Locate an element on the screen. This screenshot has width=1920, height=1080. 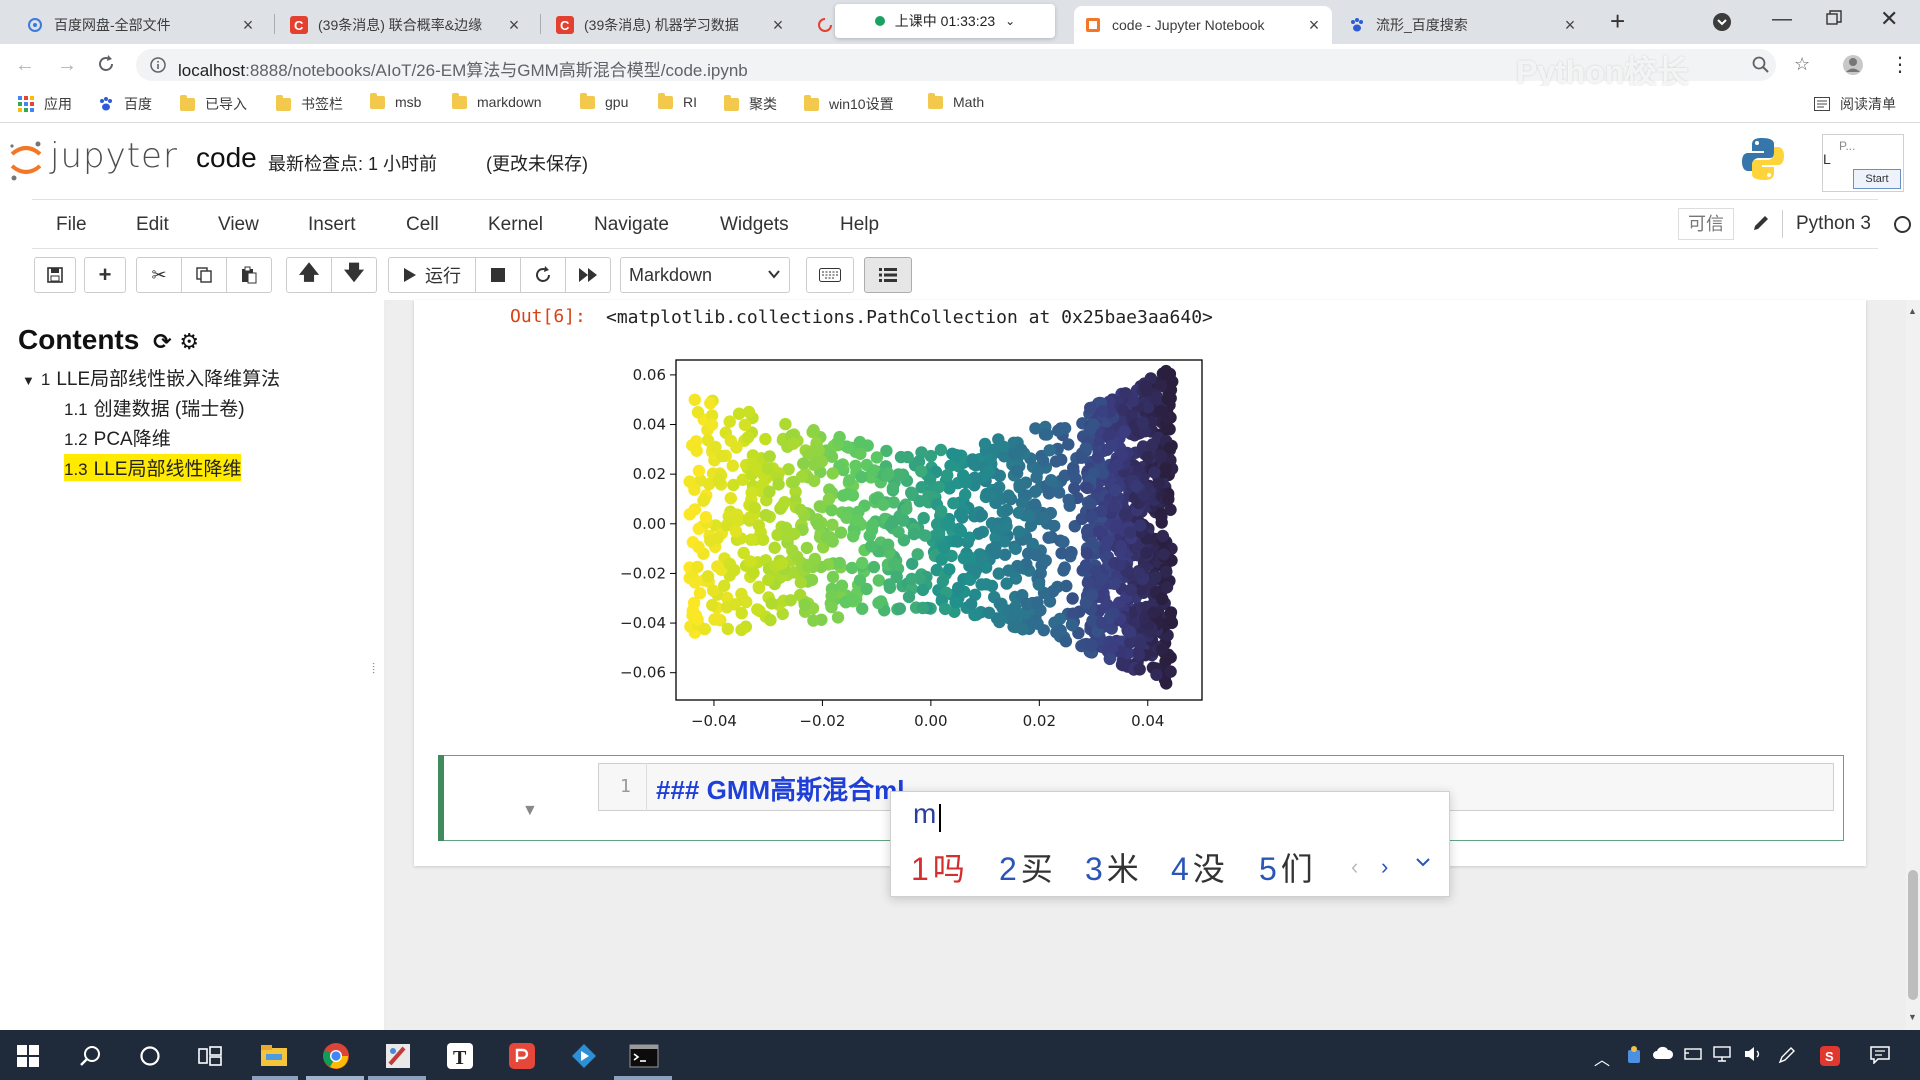
move-down-button: 🡇 is located at coordinates (354, 275).